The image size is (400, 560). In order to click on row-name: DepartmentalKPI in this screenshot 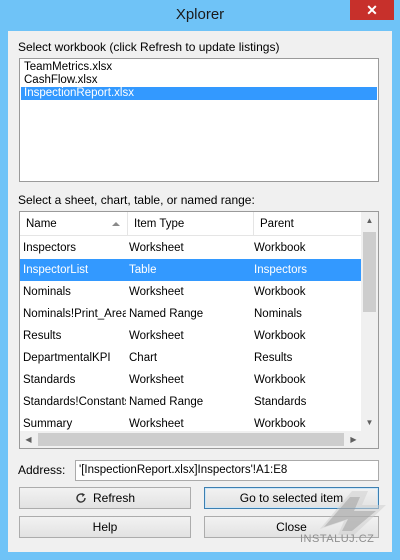, I will do `click(67, 358)`.